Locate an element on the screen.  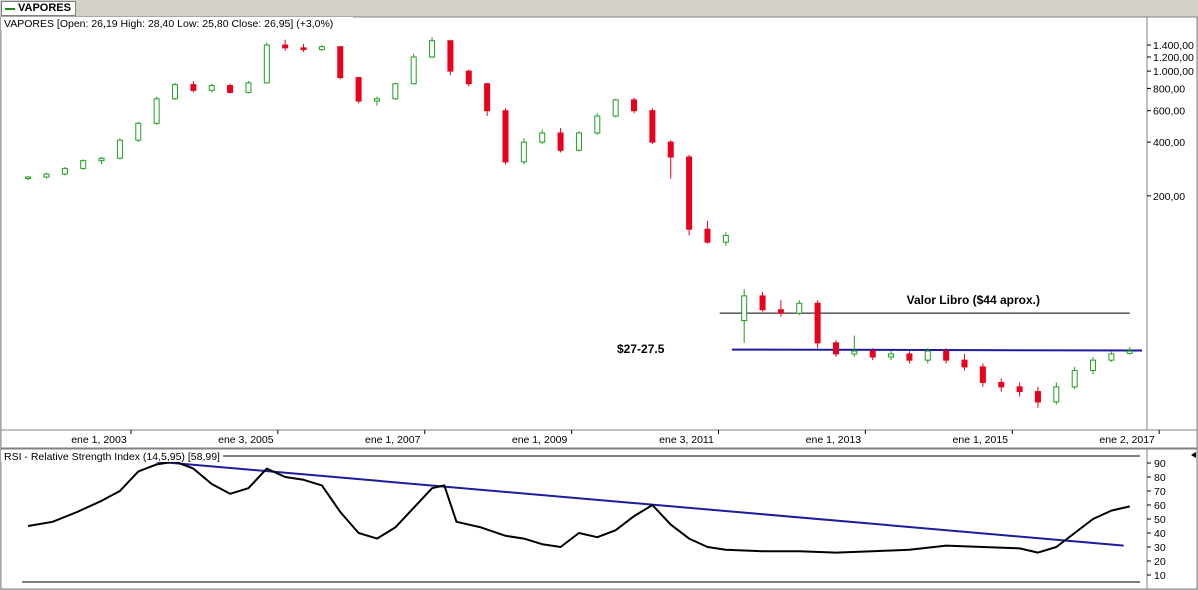
time-axis is located at coordinates (599, 439).